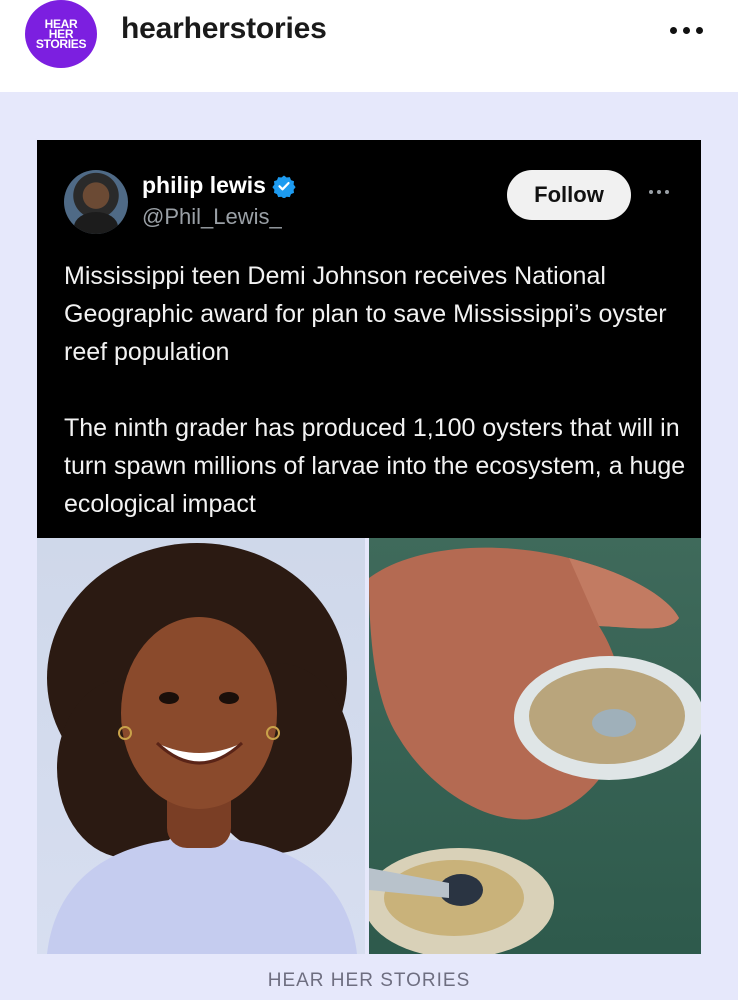  What do you see at coordinates (569, 195) in the screenshot?
I see `follow-button: Follow` at bounding box center [569, 195].